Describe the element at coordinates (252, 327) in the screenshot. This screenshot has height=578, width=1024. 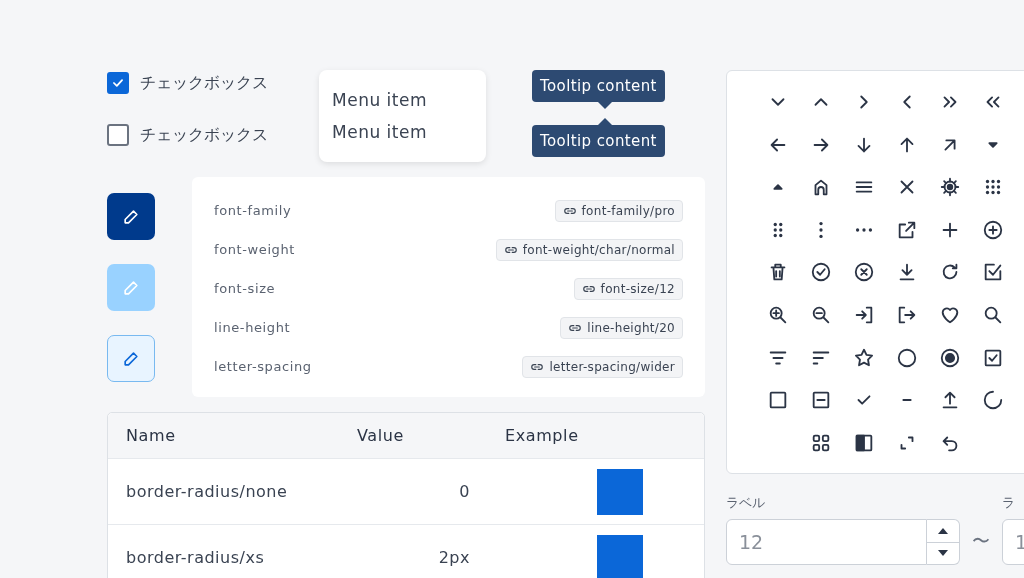
I see `token-name: line-height` at that location.